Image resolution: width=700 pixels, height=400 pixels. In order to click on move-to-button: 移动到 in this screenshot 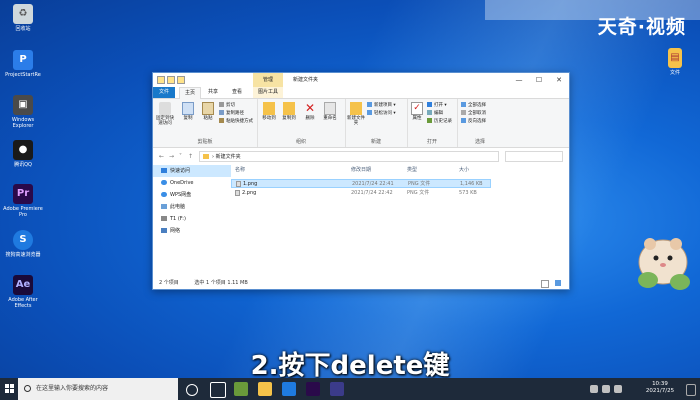, I will do `click(269, 111)`.